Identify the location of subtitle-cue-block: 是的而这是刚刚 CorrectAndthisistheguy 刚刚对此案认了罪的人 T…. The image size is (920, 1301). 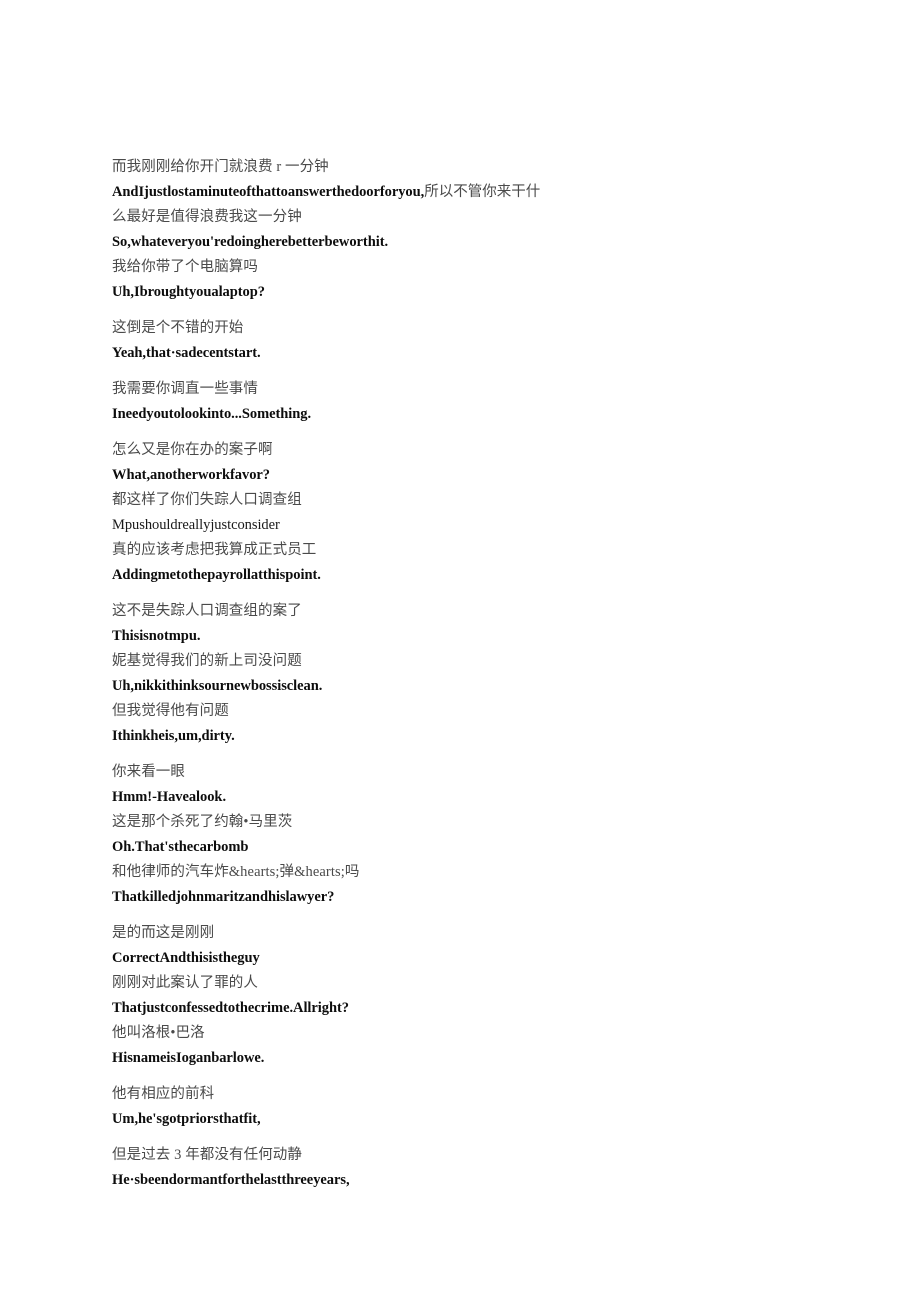
(462, 996).